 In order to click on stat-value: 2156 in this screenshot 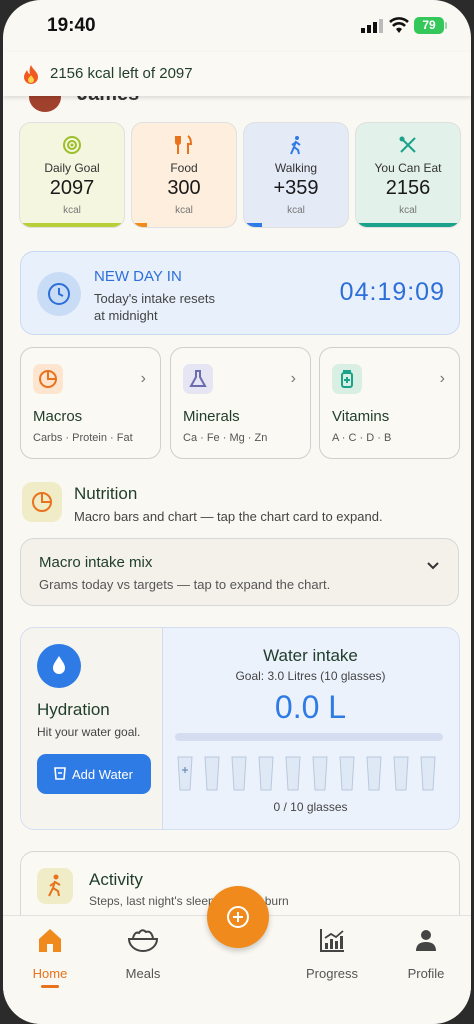, I will do `click(408, 188)`.